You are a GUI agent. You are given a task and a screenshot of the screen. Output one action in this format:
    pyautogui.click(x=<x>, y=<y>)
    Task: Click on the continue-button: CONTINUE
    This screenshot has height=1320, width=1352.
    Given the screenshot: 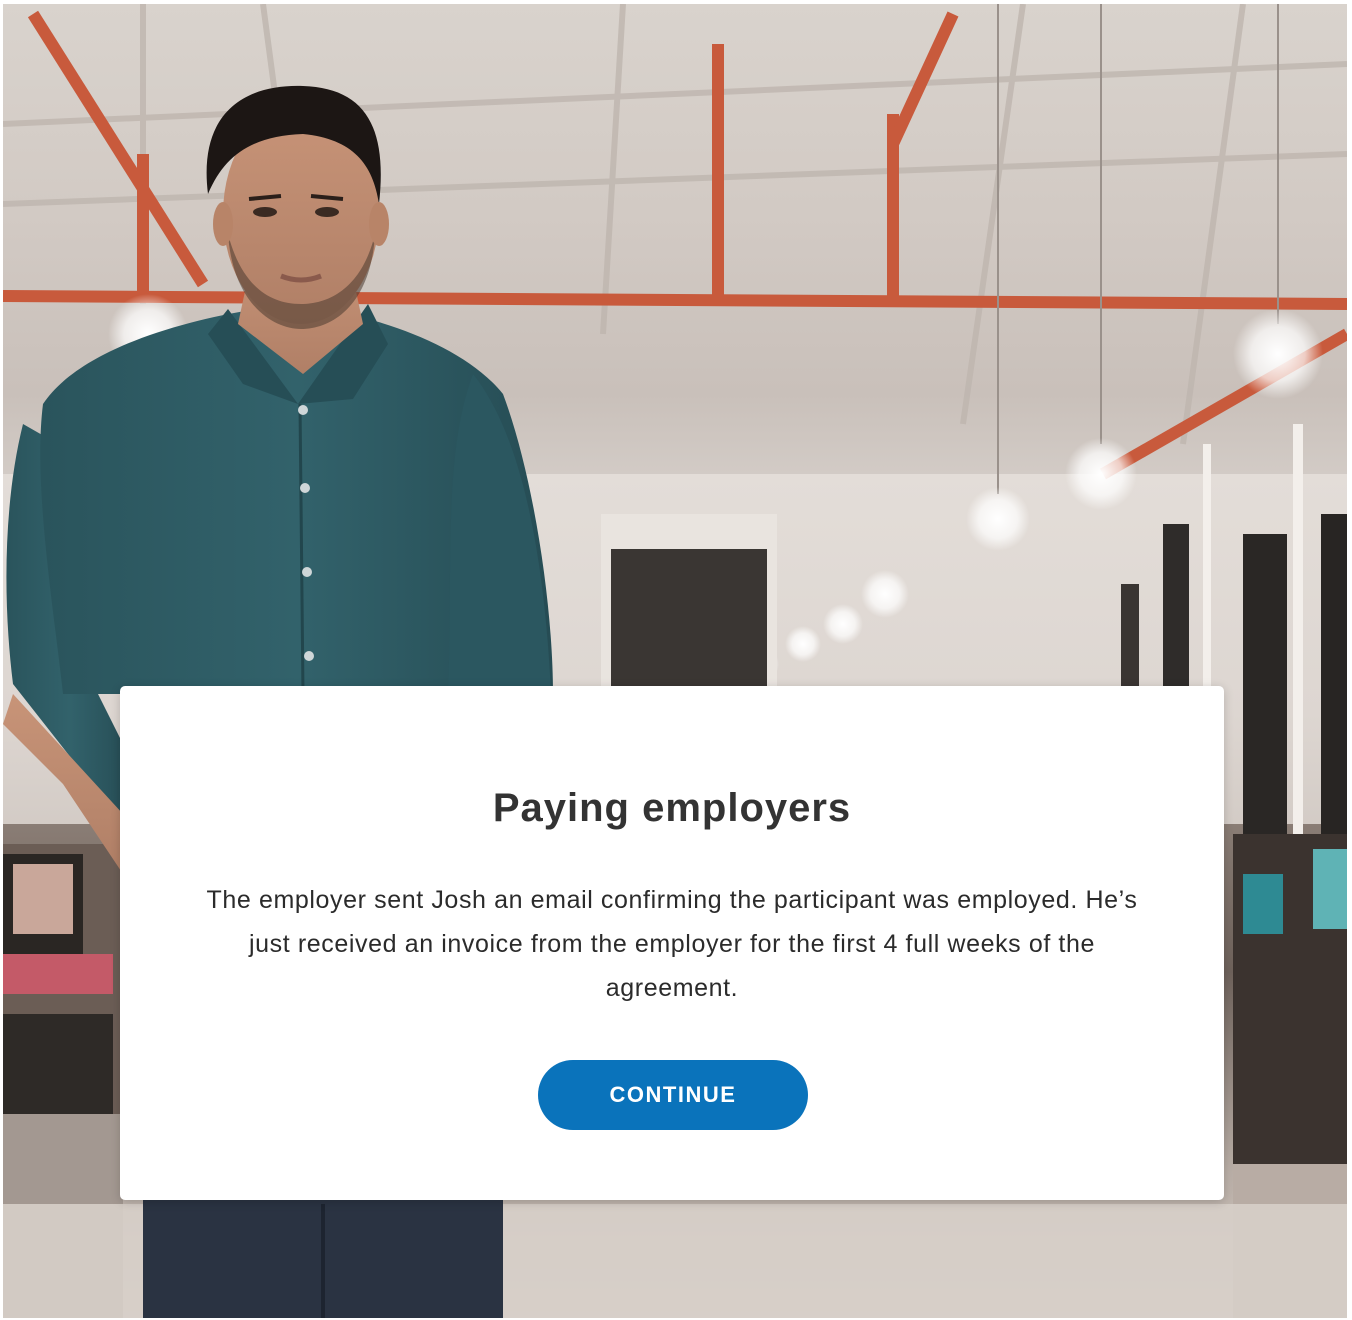 What is the action you would take?
    pyautogui.click(x=673, y=1095)
    